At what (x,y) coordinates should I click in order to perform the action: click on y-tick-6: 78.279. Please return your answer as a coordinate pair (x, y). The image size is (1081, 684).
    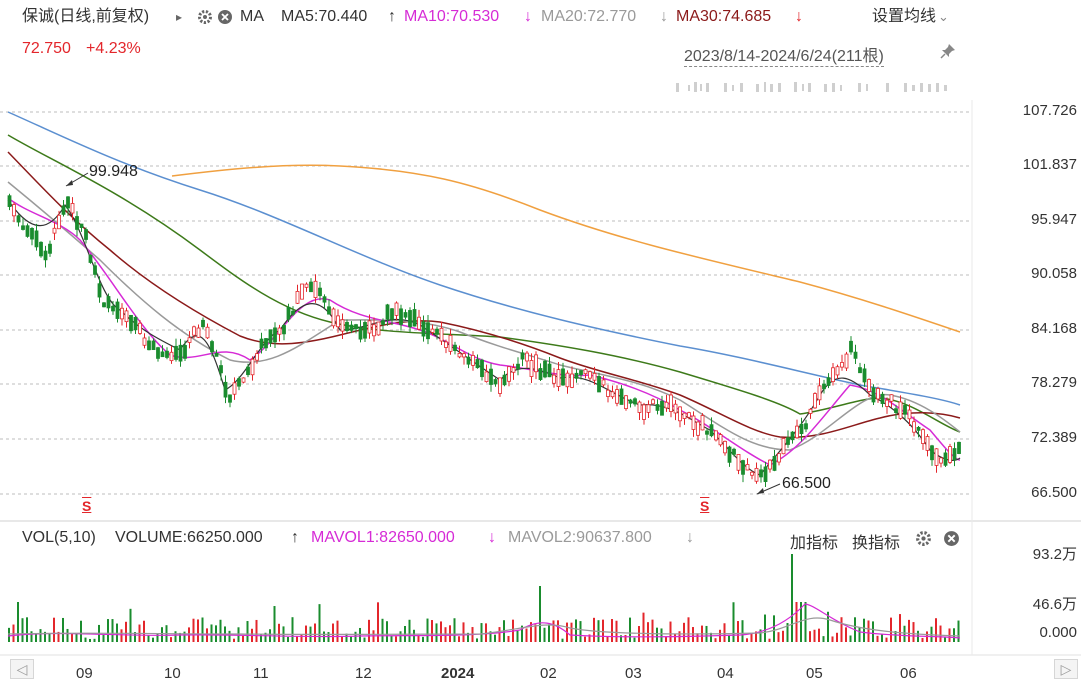
    Looking at the image, I should click on (1054, 382).